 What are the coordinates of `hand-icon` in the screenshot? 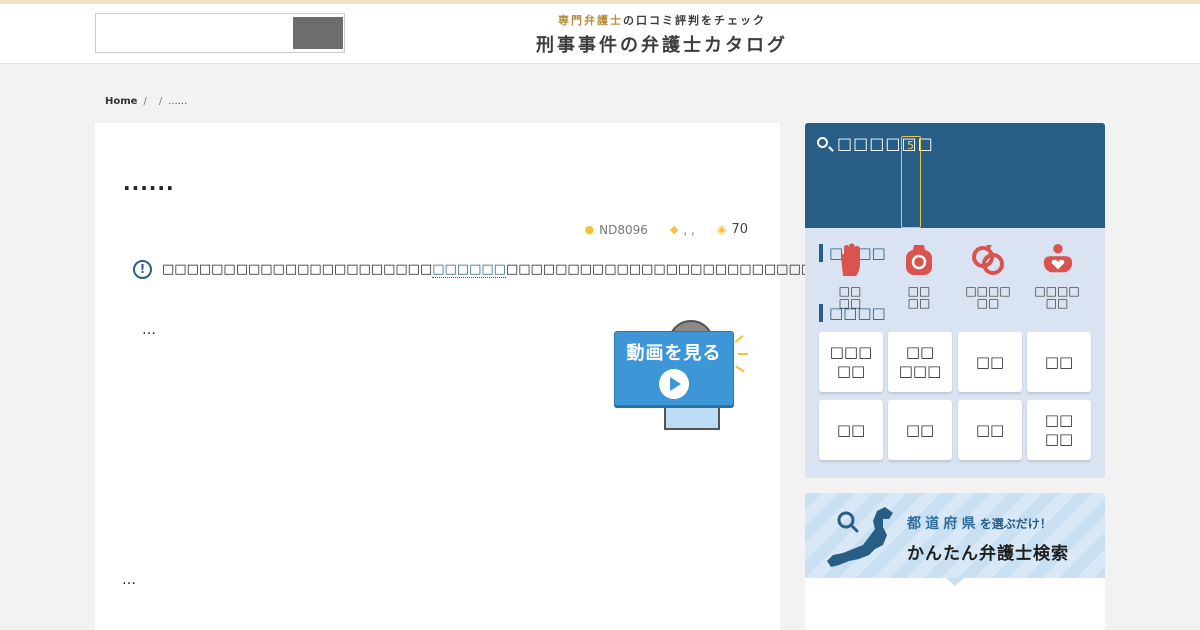 It's located at (850, 259).